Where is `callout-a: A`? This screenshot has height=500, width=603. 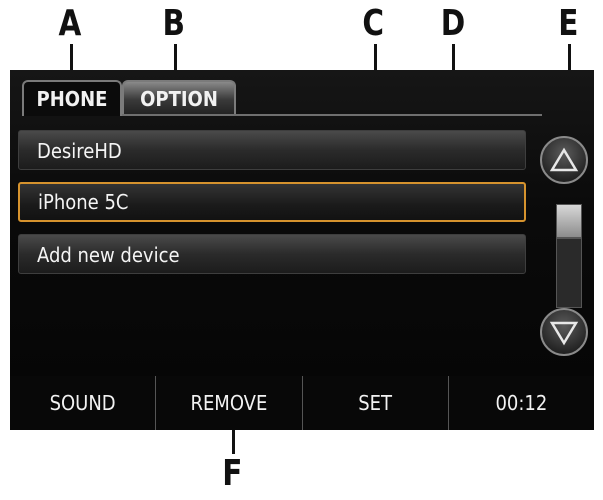 callout-a: A is located at coordinates (70, 23).